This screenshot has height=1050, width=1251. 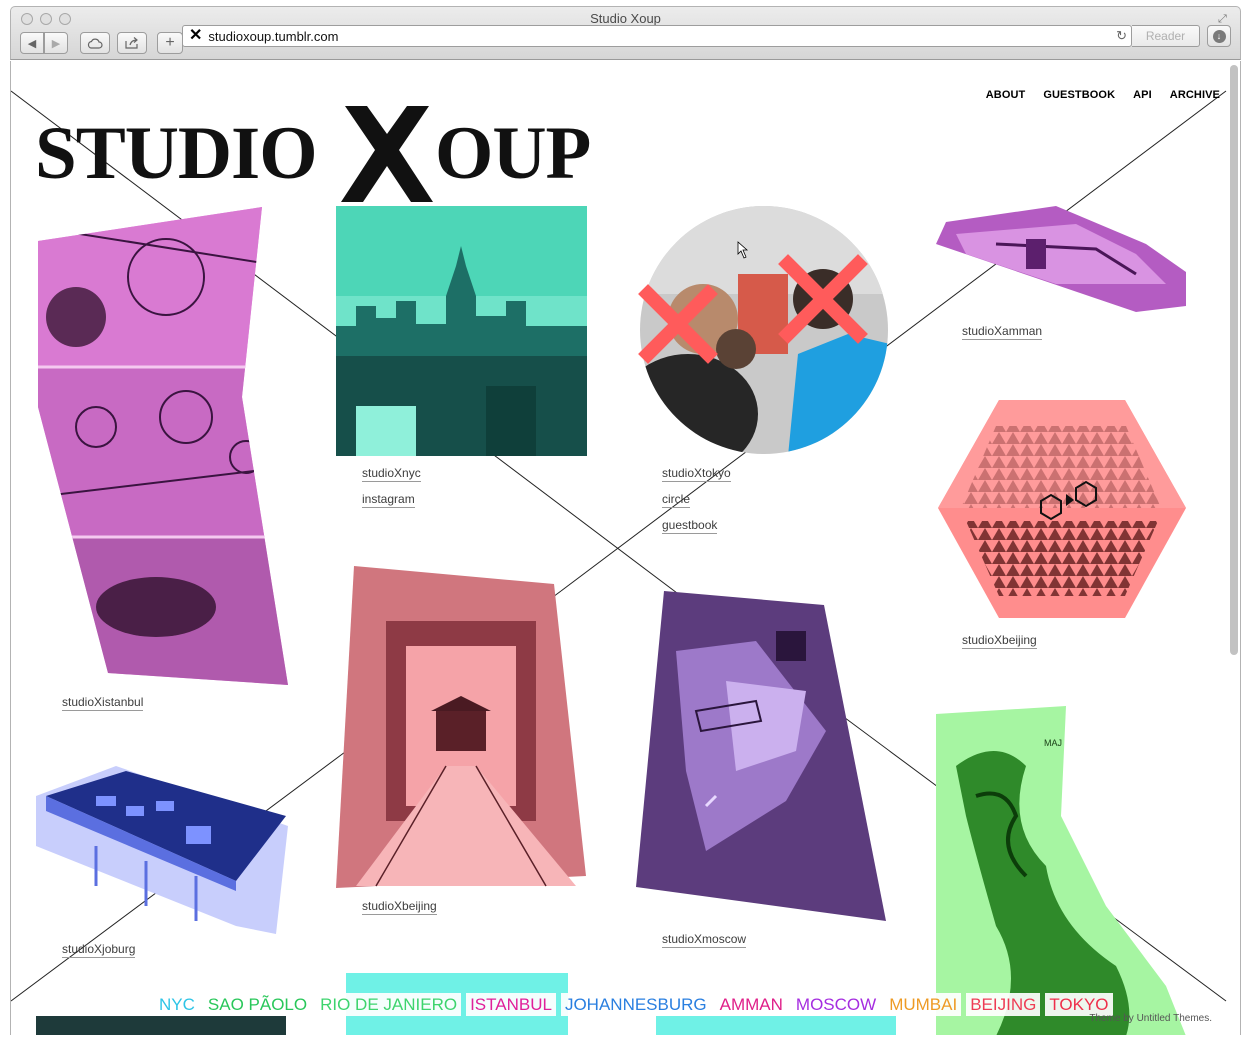 What do you see at coordinates (625, 18) in the screenshot?
I see `window-title: Studio Xoup` at bounding box center [625, 18].